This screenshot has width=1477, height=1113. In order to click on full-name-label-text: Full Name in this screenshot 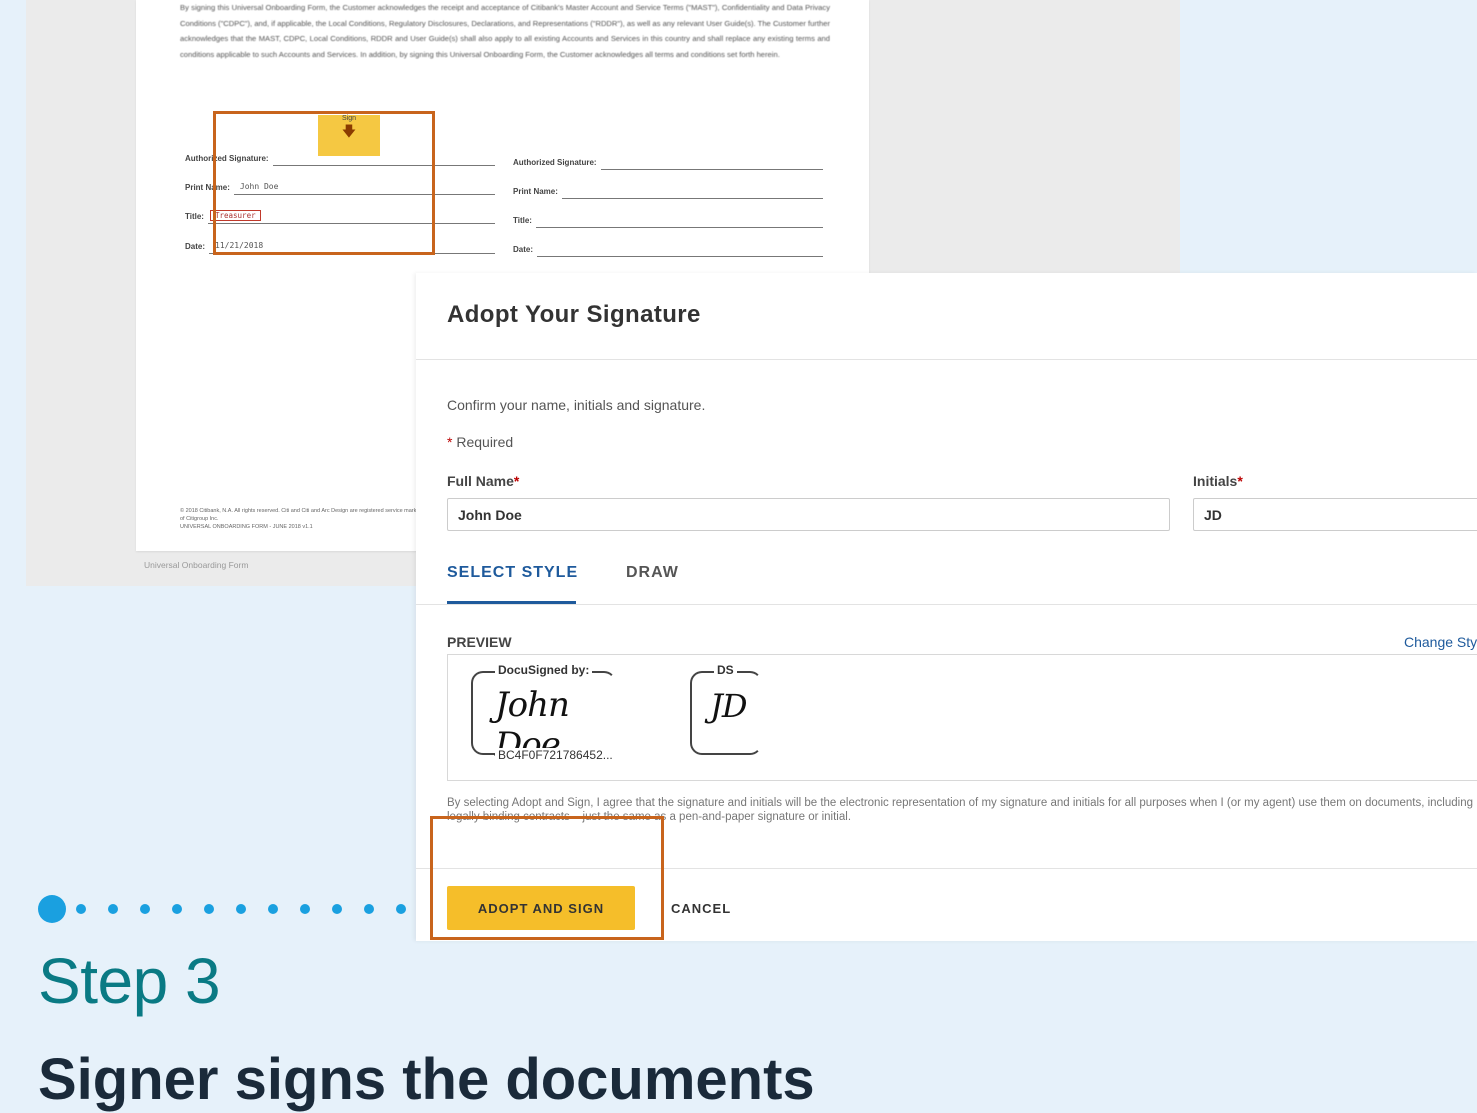, I will do `click(480, 481)`.